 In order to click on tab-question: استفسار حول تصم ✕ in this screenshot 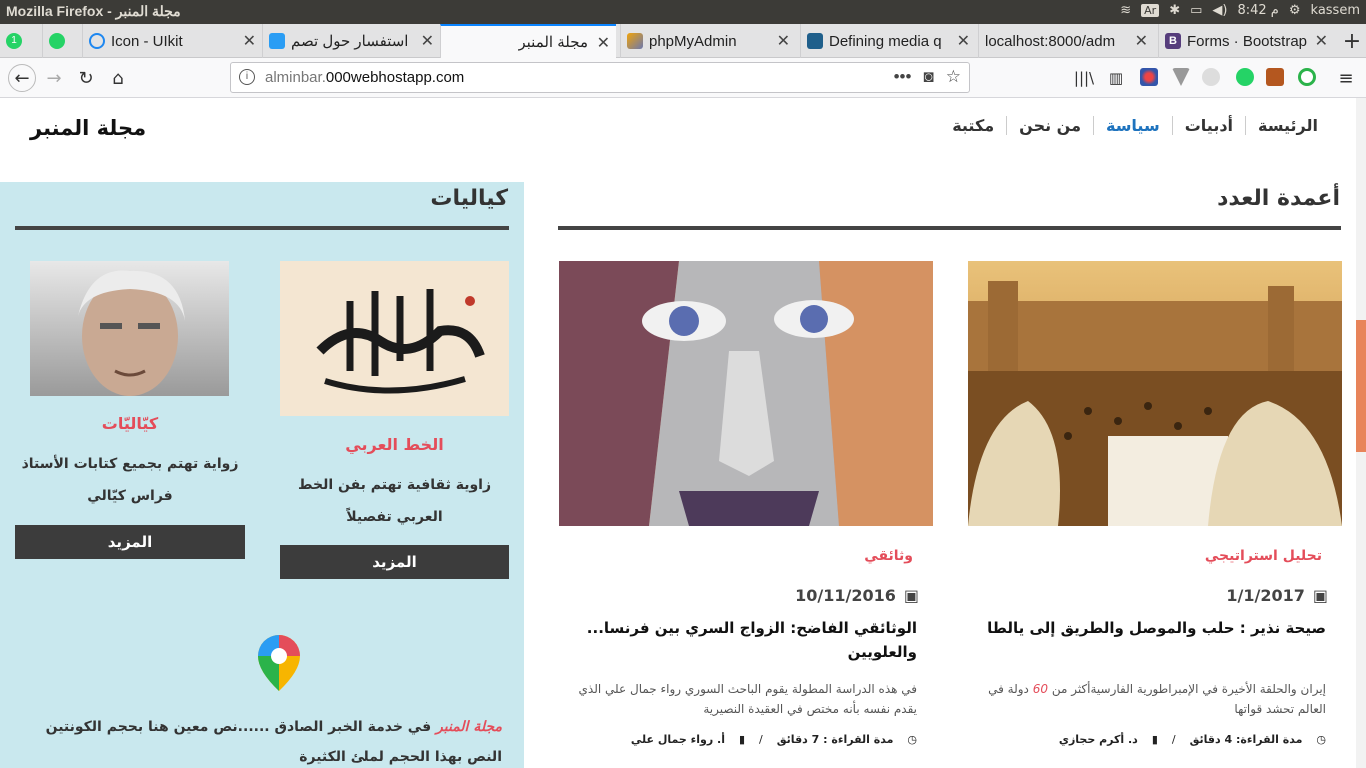, I will do `click(351, 41)`.